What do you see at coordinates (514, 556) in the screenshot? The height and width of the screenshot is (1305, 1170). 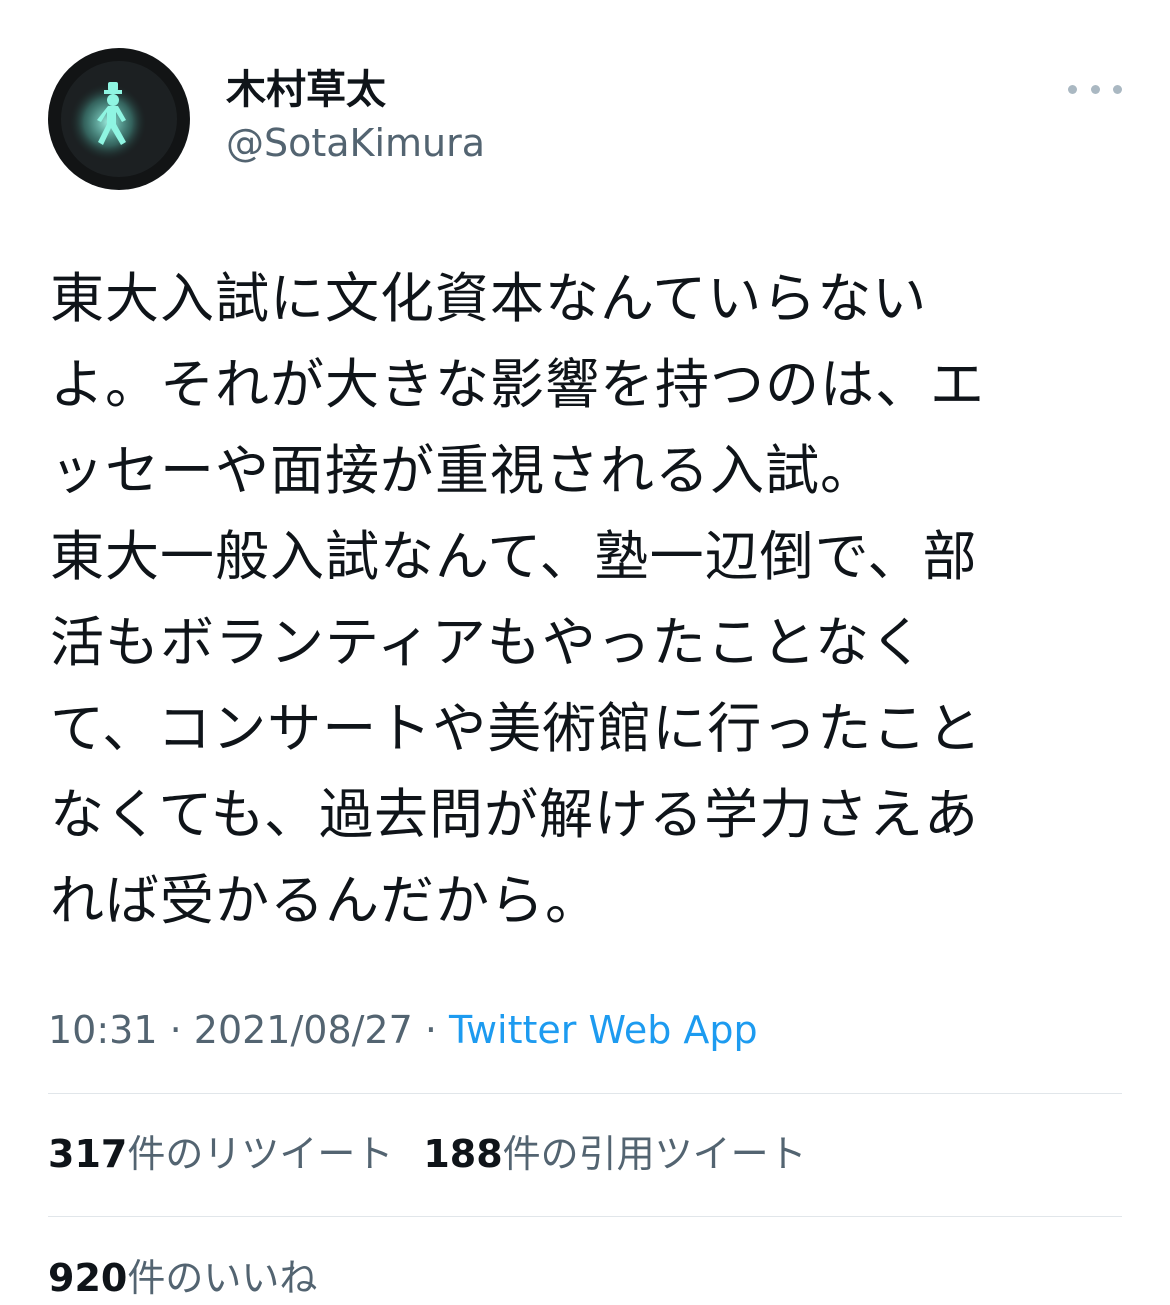 I see `tweet-text-line: 東大一般入試なんて、塾一辺倒で、部` at bounding box center [514, 556].